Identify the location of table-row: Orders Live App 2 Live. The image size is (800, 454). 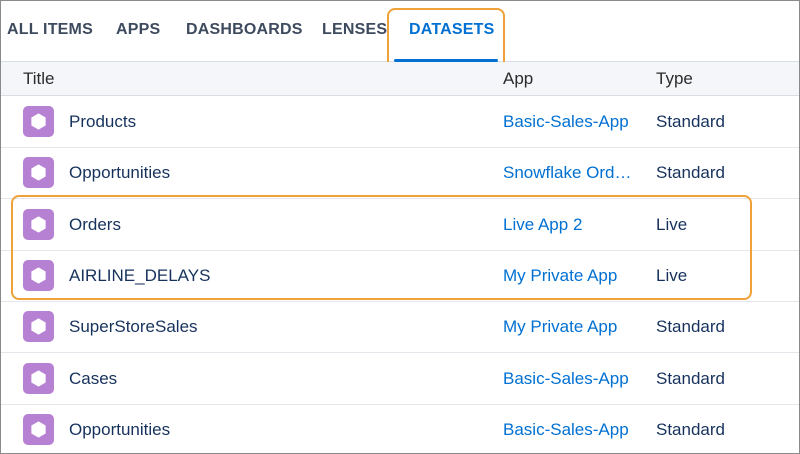
(400, 225).